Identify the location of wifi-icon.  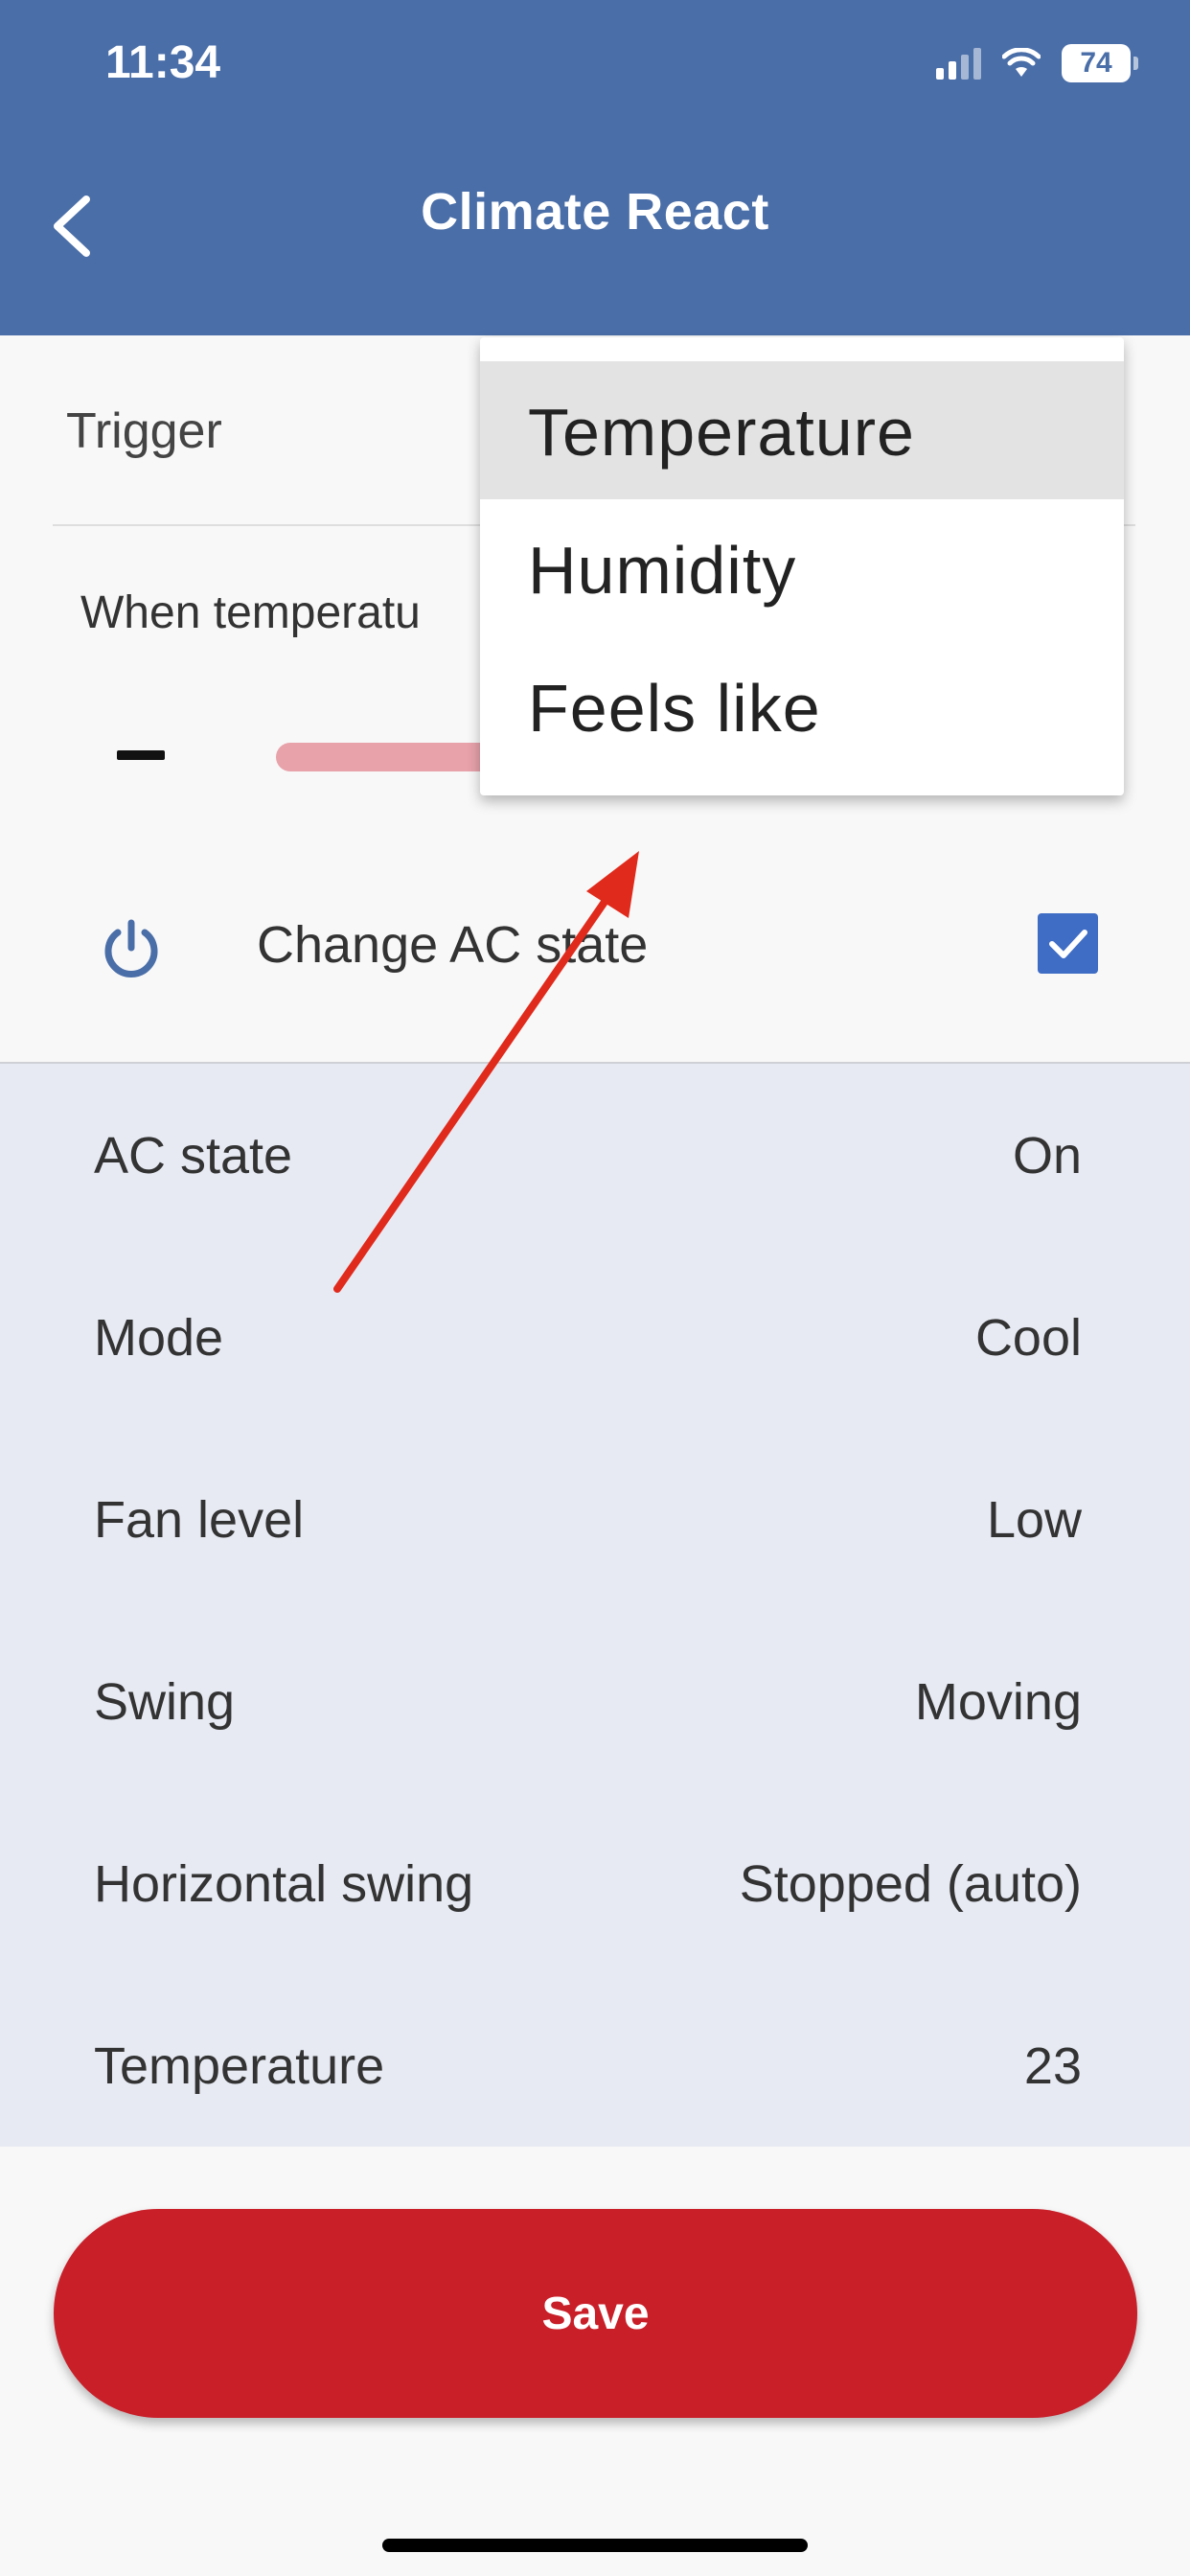
(1021, 63).